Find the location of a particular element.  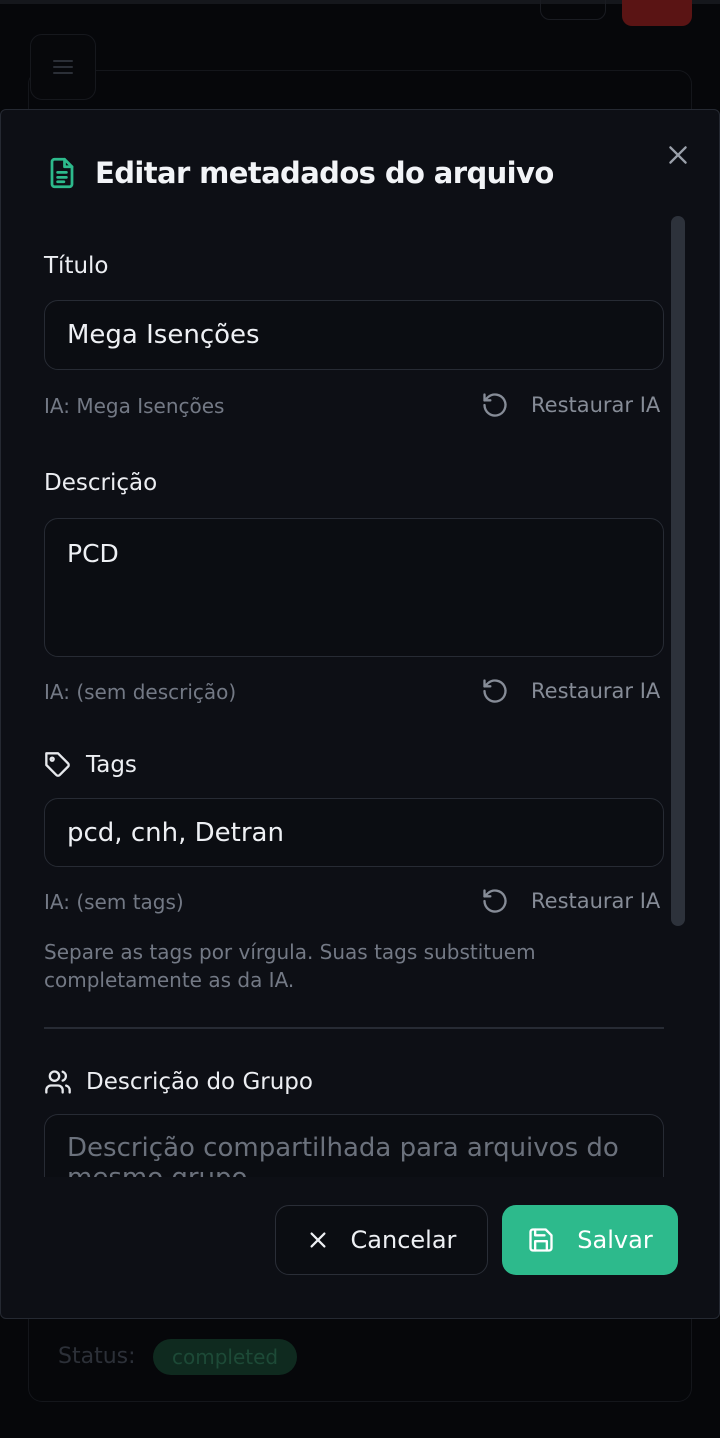

dialog-header: Editar metadados do arquivo is located at coordinates (300, 173).